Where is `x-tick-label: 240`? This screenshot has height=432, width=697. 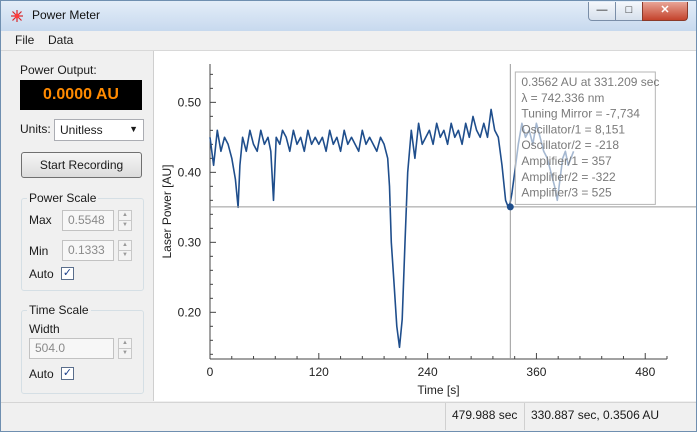
x-tick-label: 240 is located at coordinates (428, 372).